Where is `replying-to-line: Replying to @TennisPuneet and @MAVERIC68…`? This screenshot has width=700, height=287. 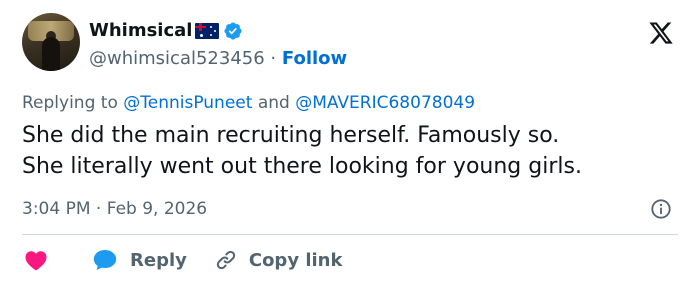 replying-to-line: Replying to @TennisPuneet and @MAVERIC68… is located at coordinates (248, 103).